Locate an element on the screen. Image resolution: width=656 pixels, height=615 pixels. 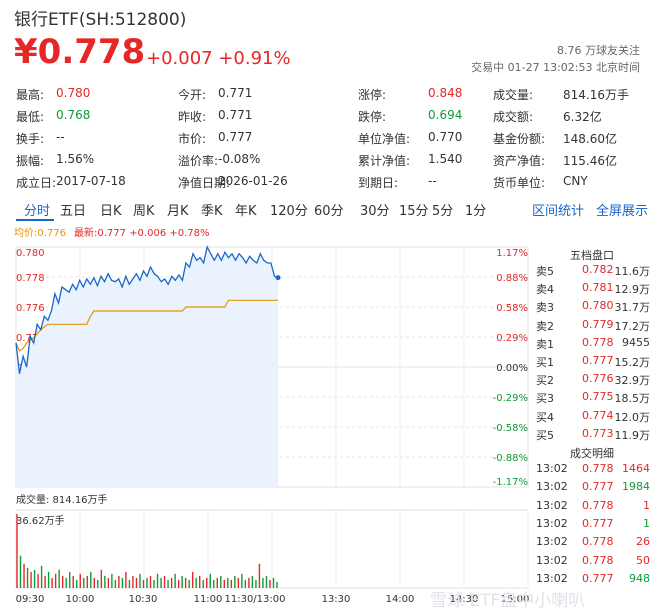
info-value: 1.540 is located at coordinates (445, 159).